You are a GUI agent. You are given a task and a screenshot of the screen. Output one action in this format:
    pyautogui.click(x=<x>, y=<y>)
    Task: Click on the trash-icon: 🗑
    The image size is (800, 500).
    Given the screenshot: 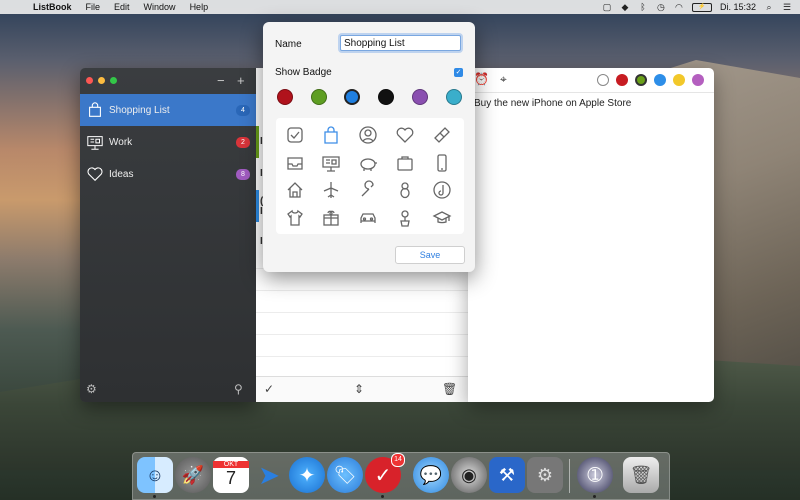 What is the action you would take?
    pyautogui.click(x=449, y=389)
    